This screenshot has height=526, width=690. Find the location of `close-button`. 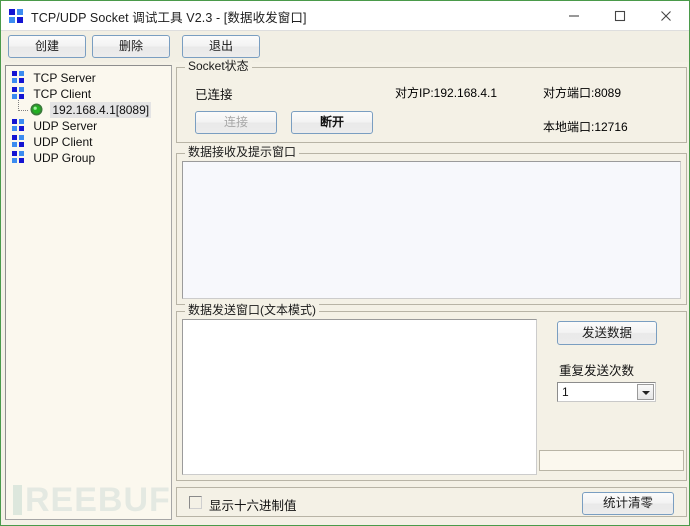

close-button is located at coordinates (666, 15).